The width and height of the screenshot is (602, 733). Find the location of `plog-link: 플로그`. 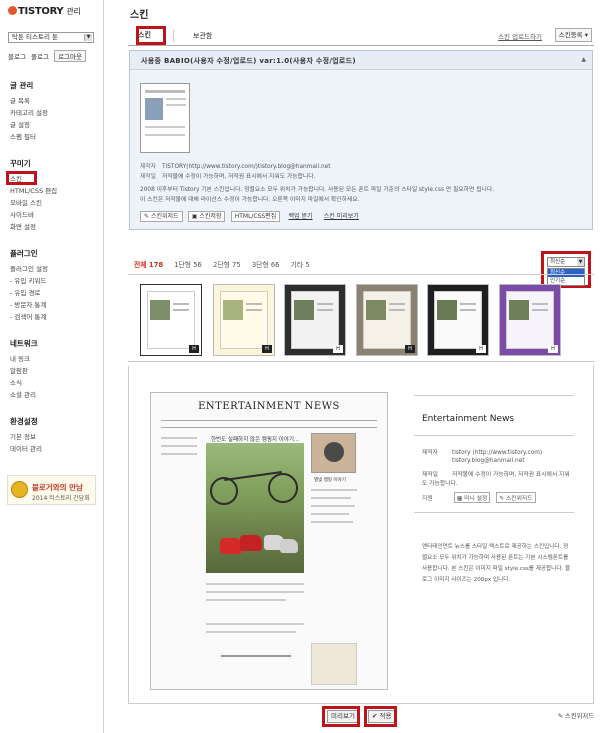

plog-link: 플로그 is located at coordinates (40, 57).